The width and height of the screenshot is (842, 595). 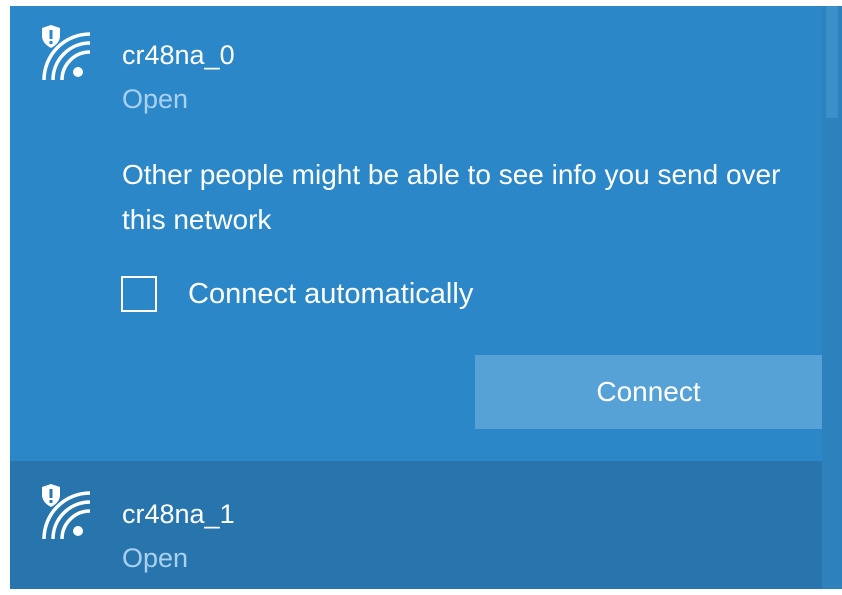 I want to click on connect-button: Connect, so click(x=648, y=392).